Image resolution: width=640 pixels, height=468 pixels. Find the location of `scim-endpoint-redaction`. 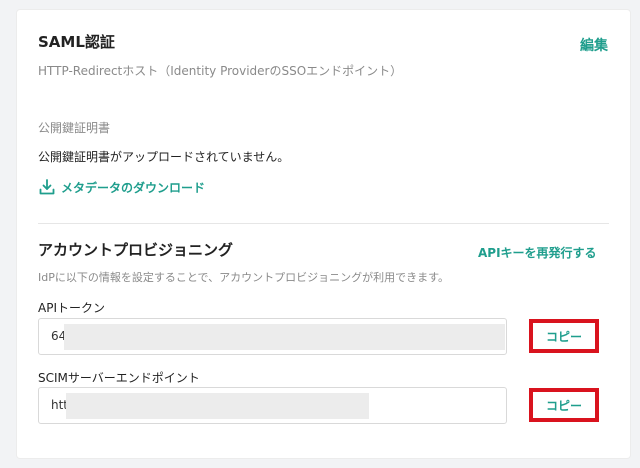

scim-endpoint-redaction is located at coordinates (217, 406).